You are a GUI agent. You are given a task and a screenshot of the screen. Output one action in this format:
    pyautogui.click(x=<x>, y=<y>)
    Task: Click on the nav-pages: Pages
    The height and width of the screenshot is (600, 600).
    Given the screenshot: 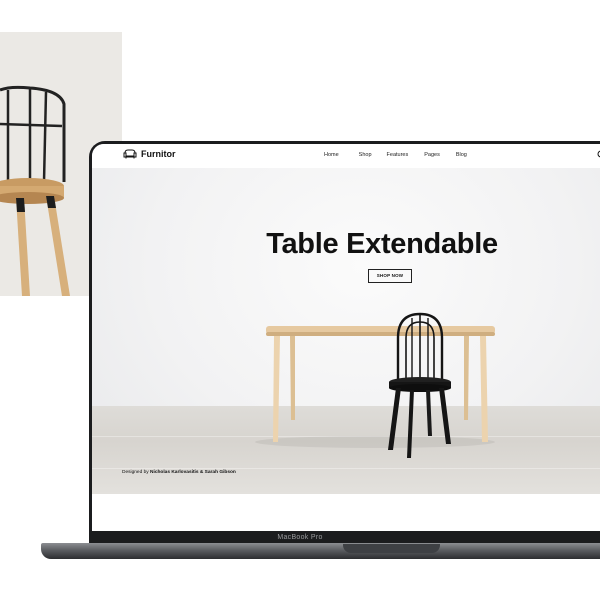 What is the action you would take?
    pyautogui.click(x=432, y=155)
    